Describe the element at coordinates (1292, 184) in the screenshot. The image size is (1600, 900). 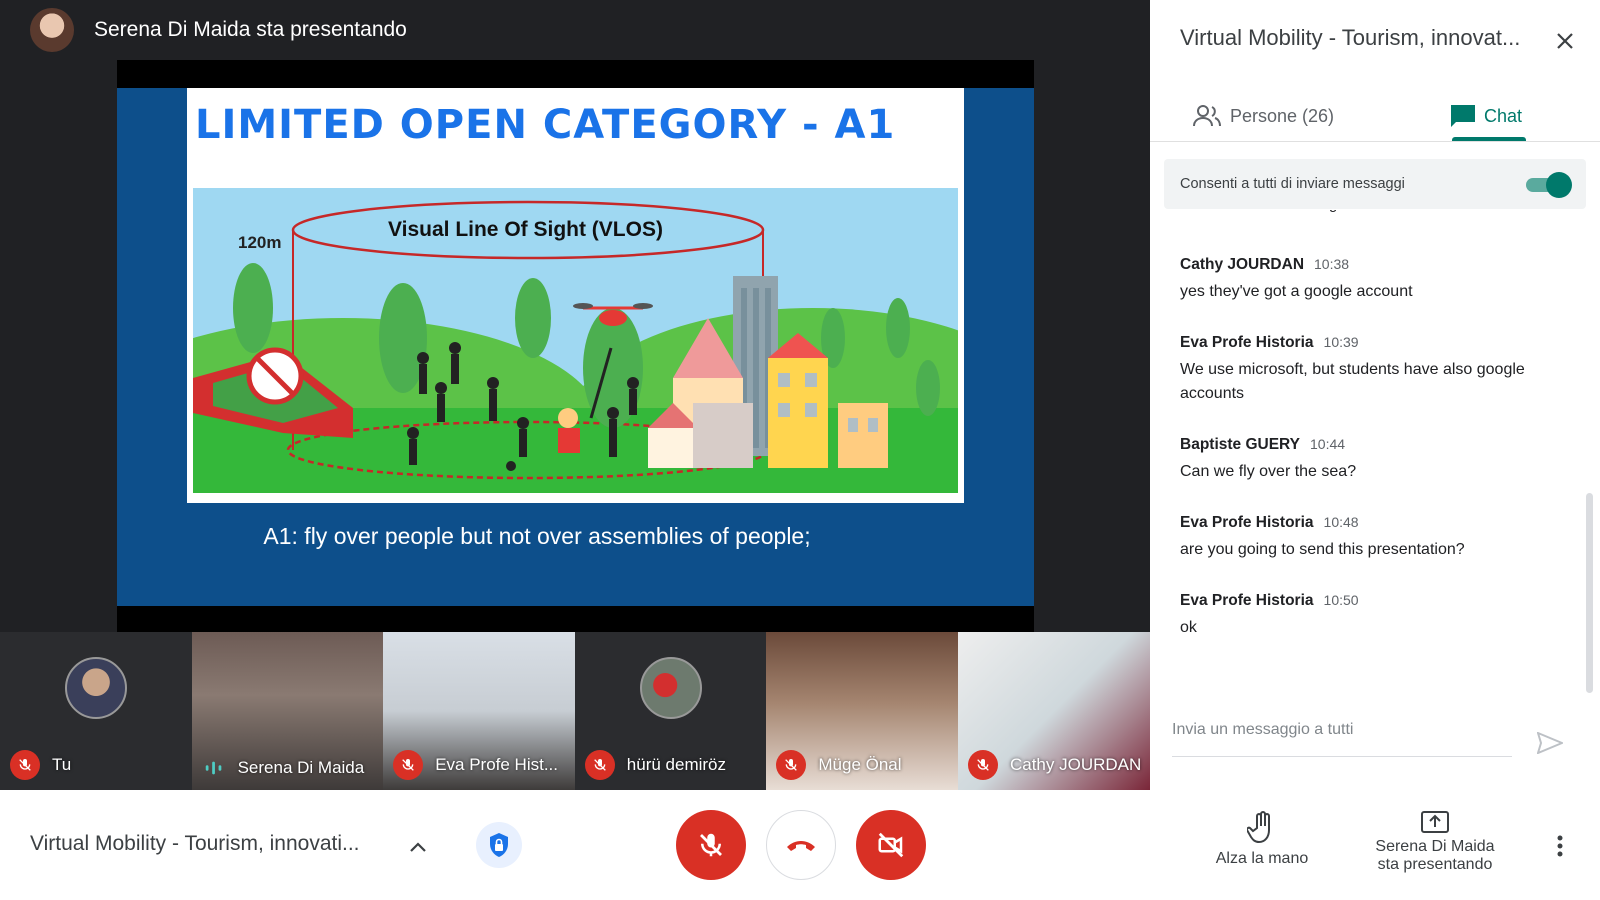
I see `allow-messages-label: Consenti a tutti di inviare messaggi` at that location.